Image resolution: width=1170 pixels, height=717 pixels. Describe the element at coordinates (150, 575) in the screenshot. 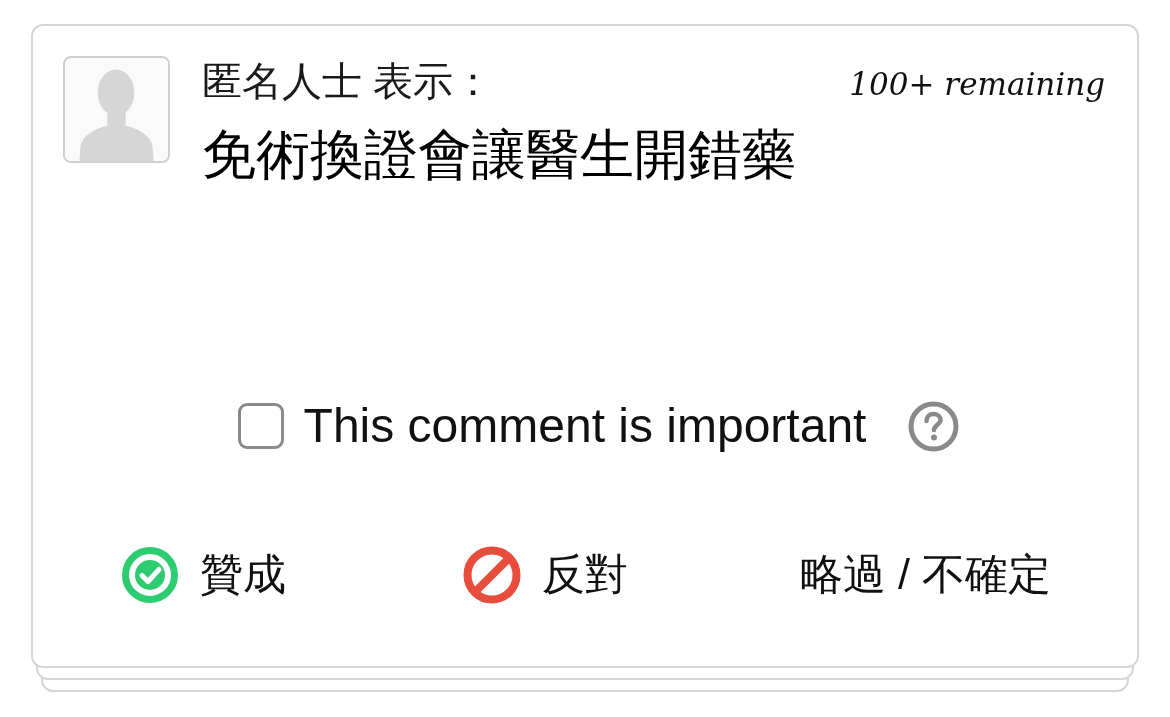

I see `check-circle-icon` at that location.